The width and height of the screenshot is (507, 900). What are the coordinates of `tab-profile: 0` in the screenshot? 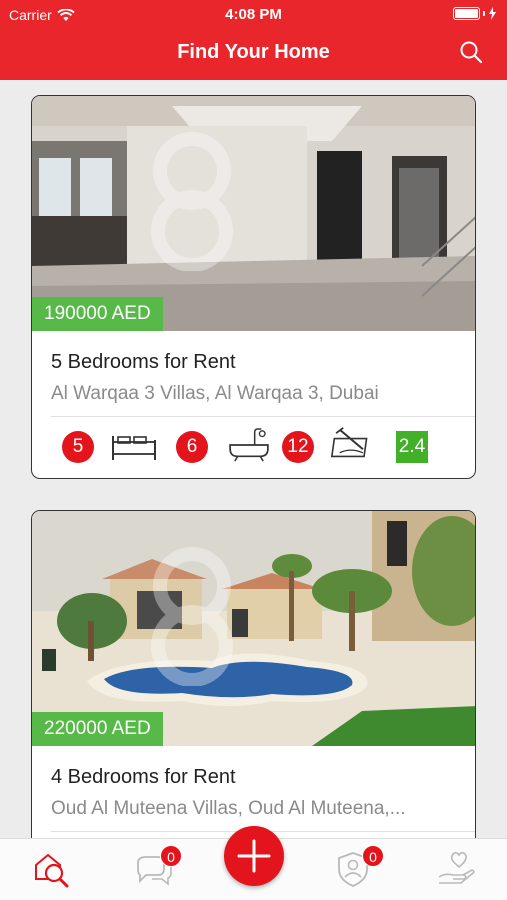 It's located at (358, 867).